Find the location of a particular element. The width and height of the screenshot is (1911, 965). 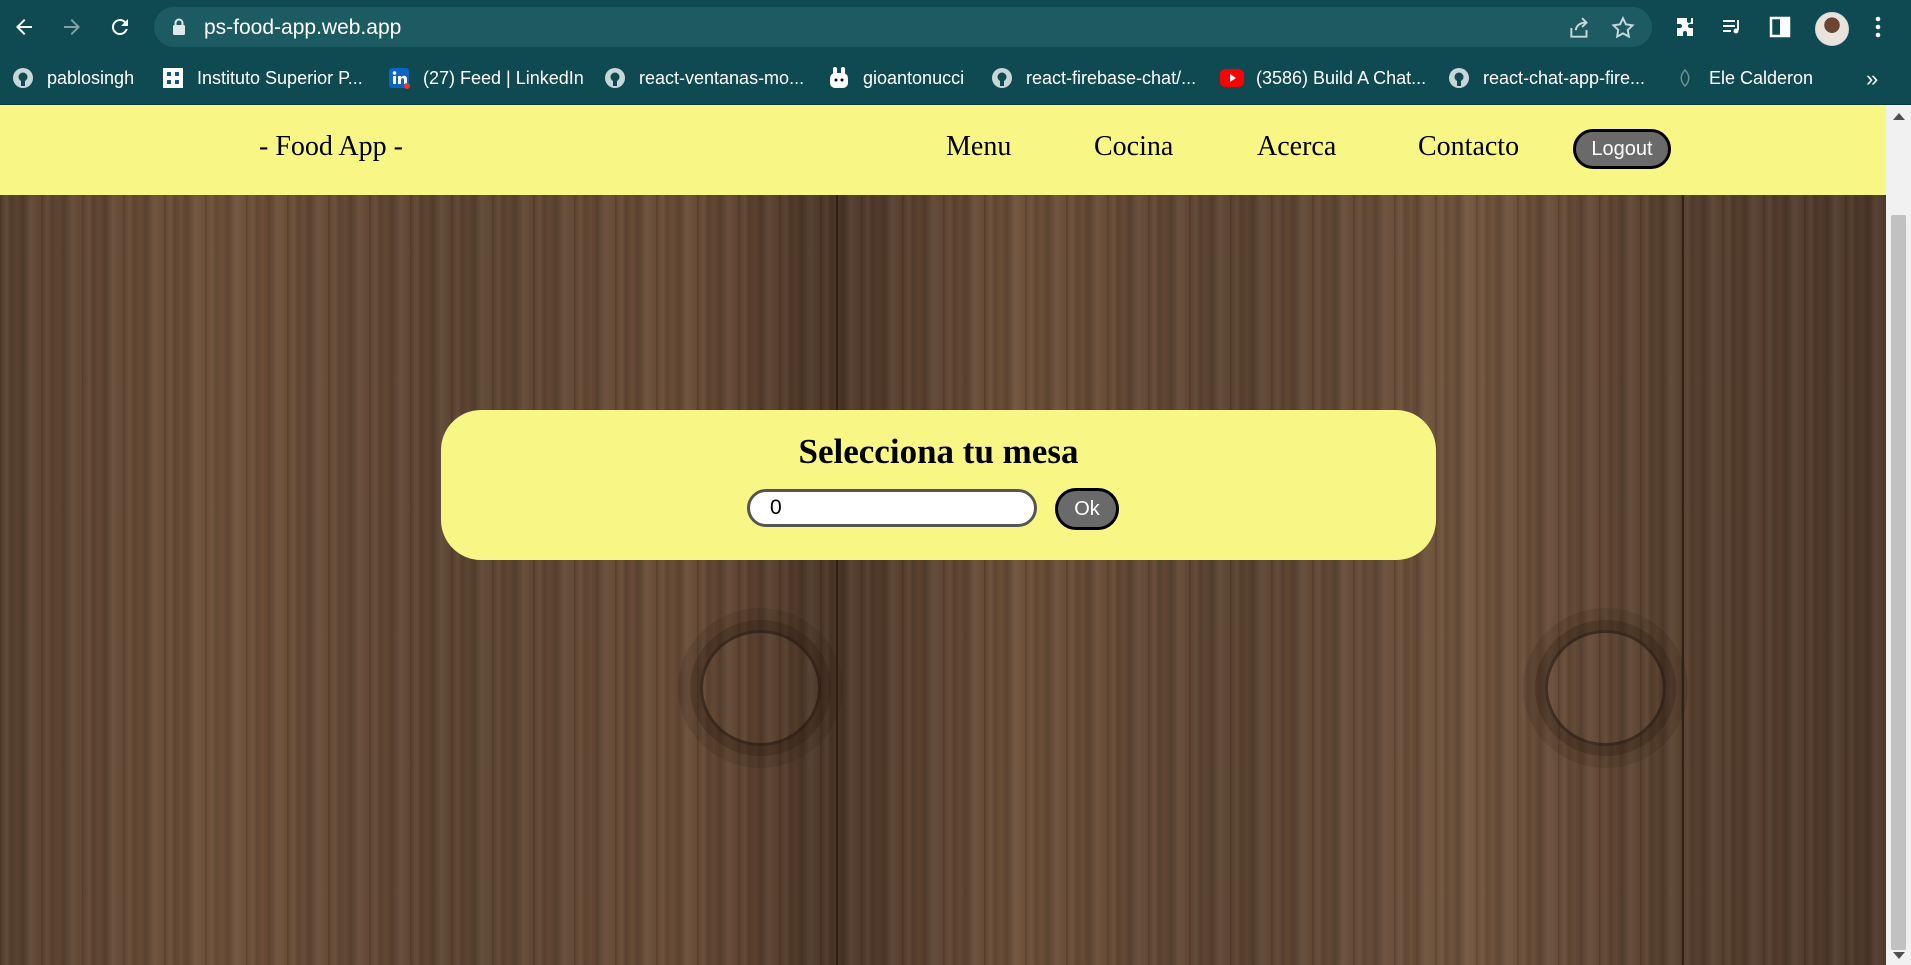

media-control-button is located at coordinates (1732, 27).